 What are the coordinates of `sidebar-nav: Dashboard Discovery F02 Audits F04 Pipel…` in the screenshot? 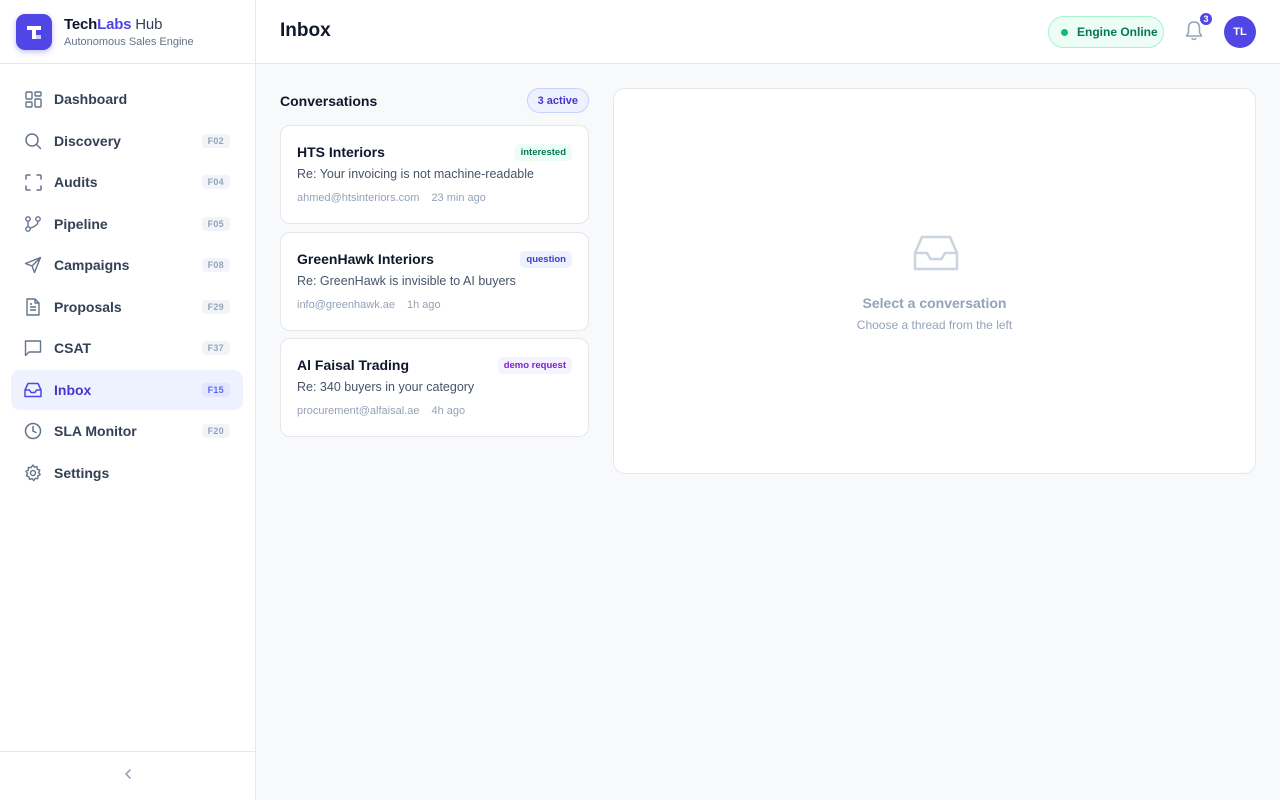 It's located at (127, 278).